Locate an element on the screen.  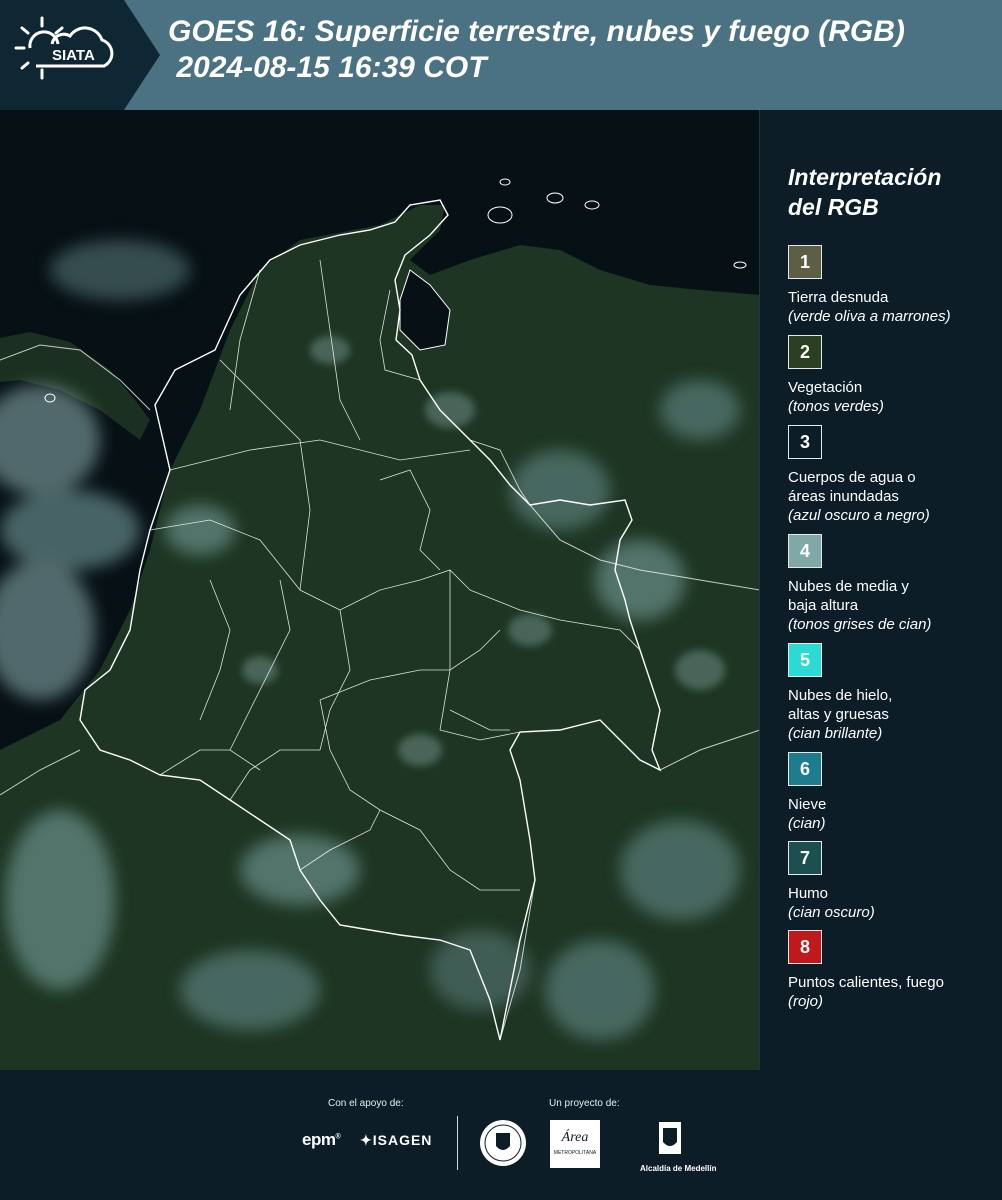
legend-desc: (rojo) is located at coordinates (806, 1001).